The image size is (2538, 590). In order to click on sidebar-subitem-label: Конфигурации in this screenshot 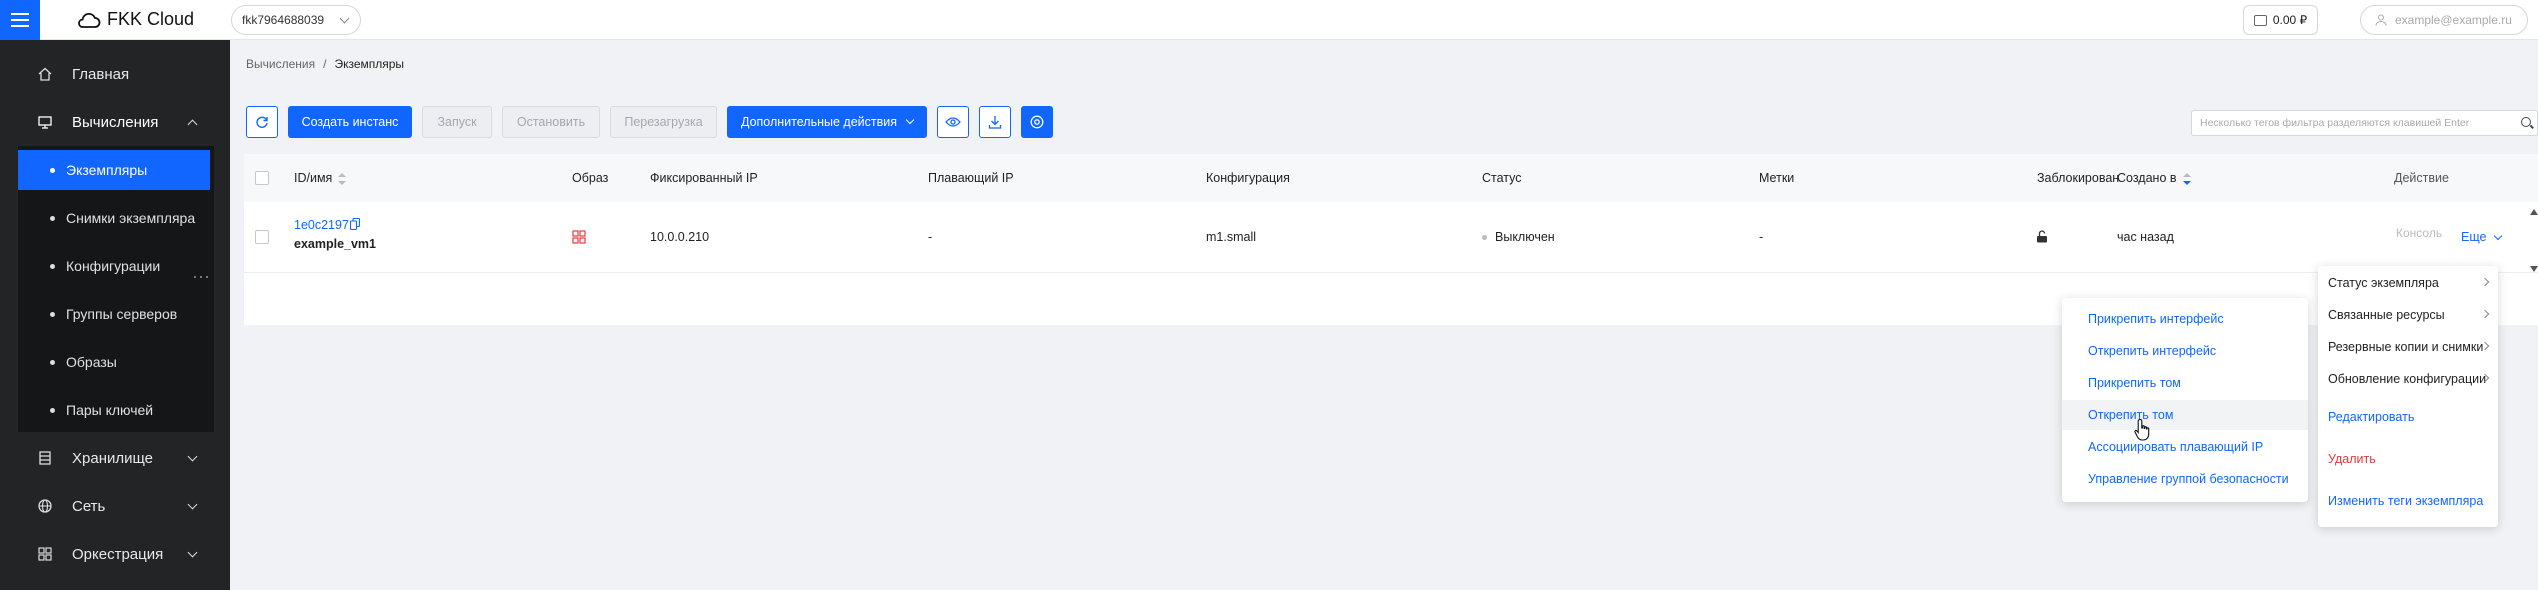, I will do `click(113, 266)`.